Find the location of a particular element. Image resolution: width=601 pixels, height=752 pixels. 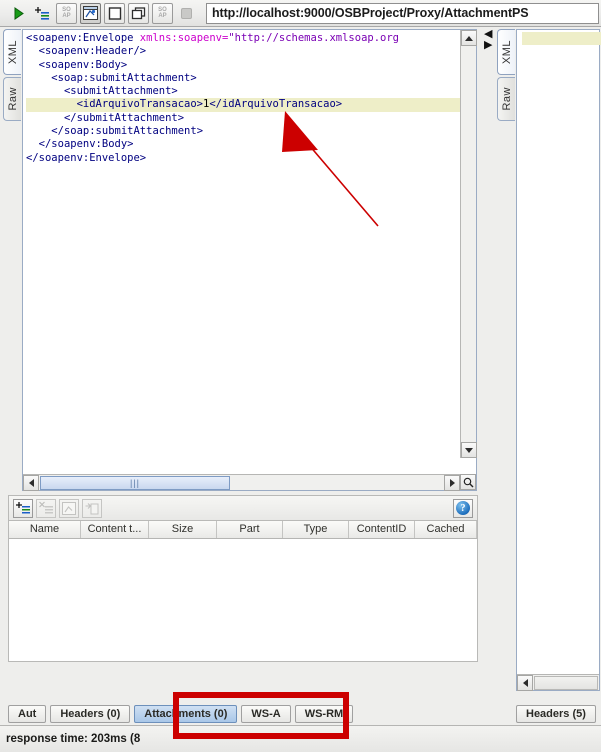

horizontal-scroll-thumb: ||| is located at coordinates (135, 483).